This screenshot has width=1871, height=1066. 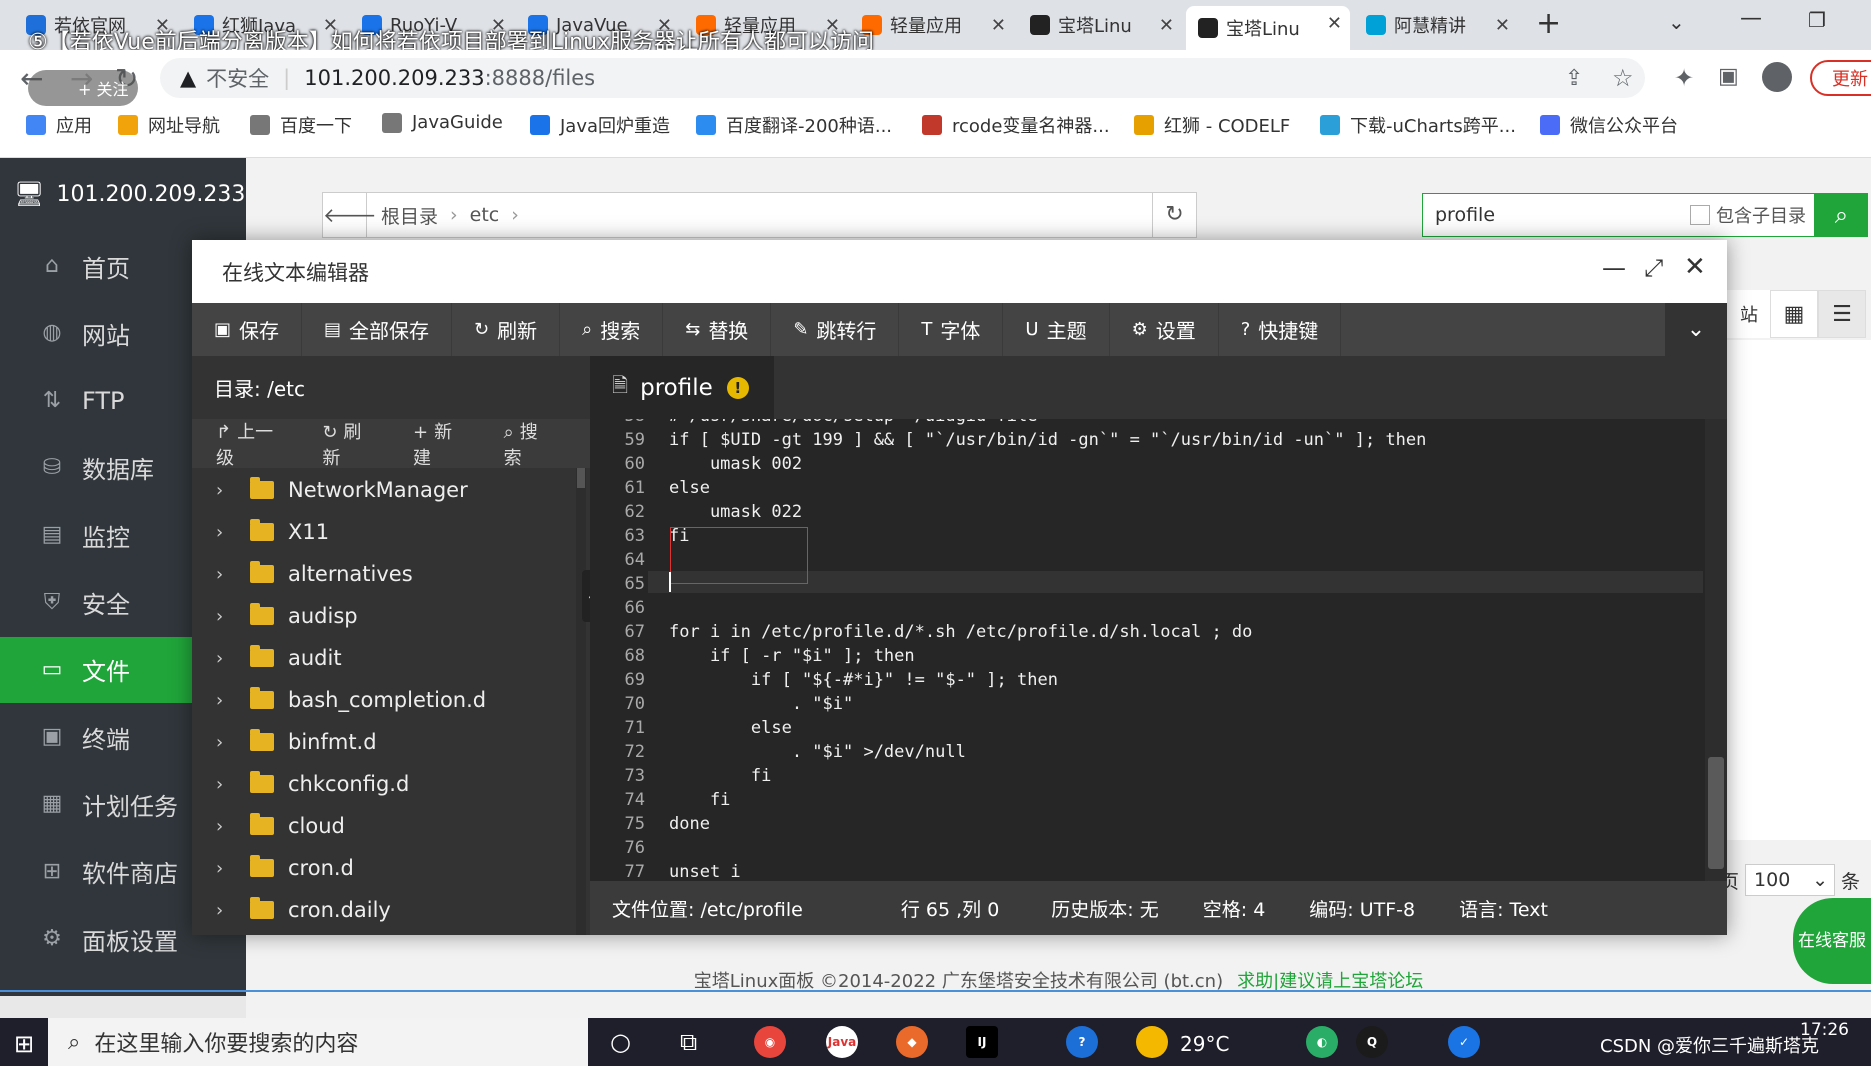 I want to click on tree-item: › cron.daily, so click(x=383, y=910).